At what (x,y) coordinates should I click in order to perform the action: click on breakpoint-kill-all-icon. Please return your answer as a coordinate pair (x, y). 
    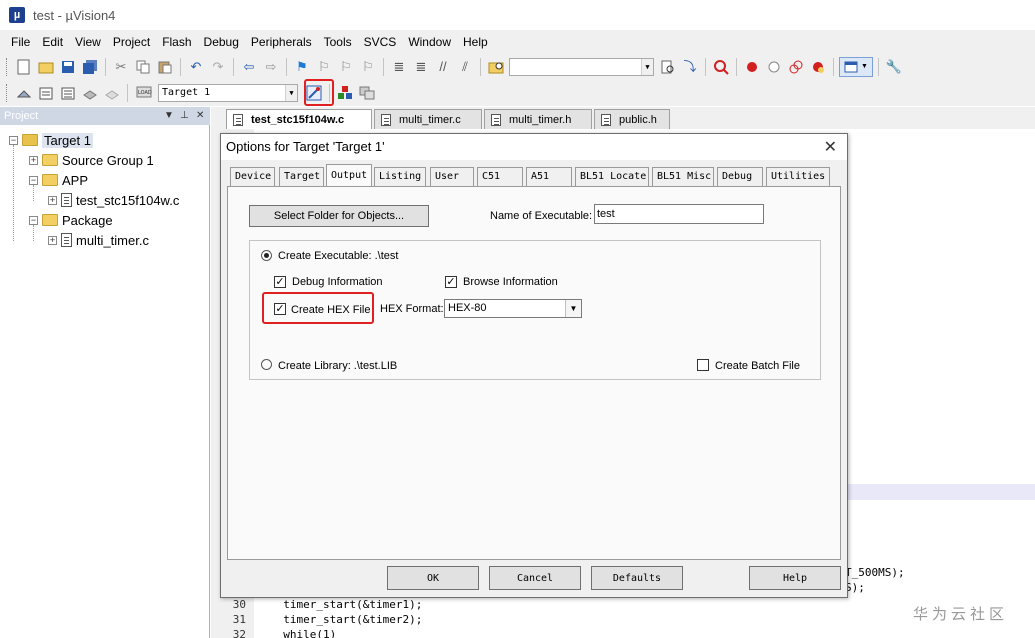
    Looking at the image, I should click on (818, 67).